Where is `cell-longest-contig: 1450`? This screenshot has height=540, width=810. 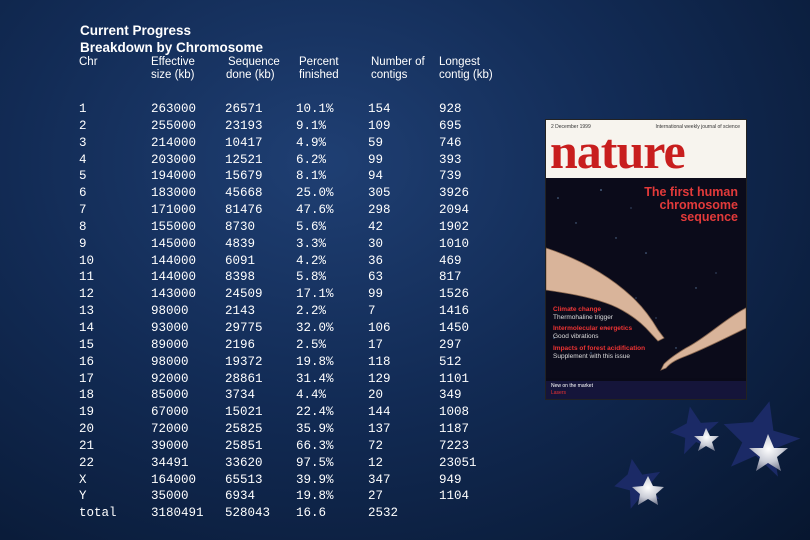
cell-longest-contig: 1450 is located at coordinates (454, 327).